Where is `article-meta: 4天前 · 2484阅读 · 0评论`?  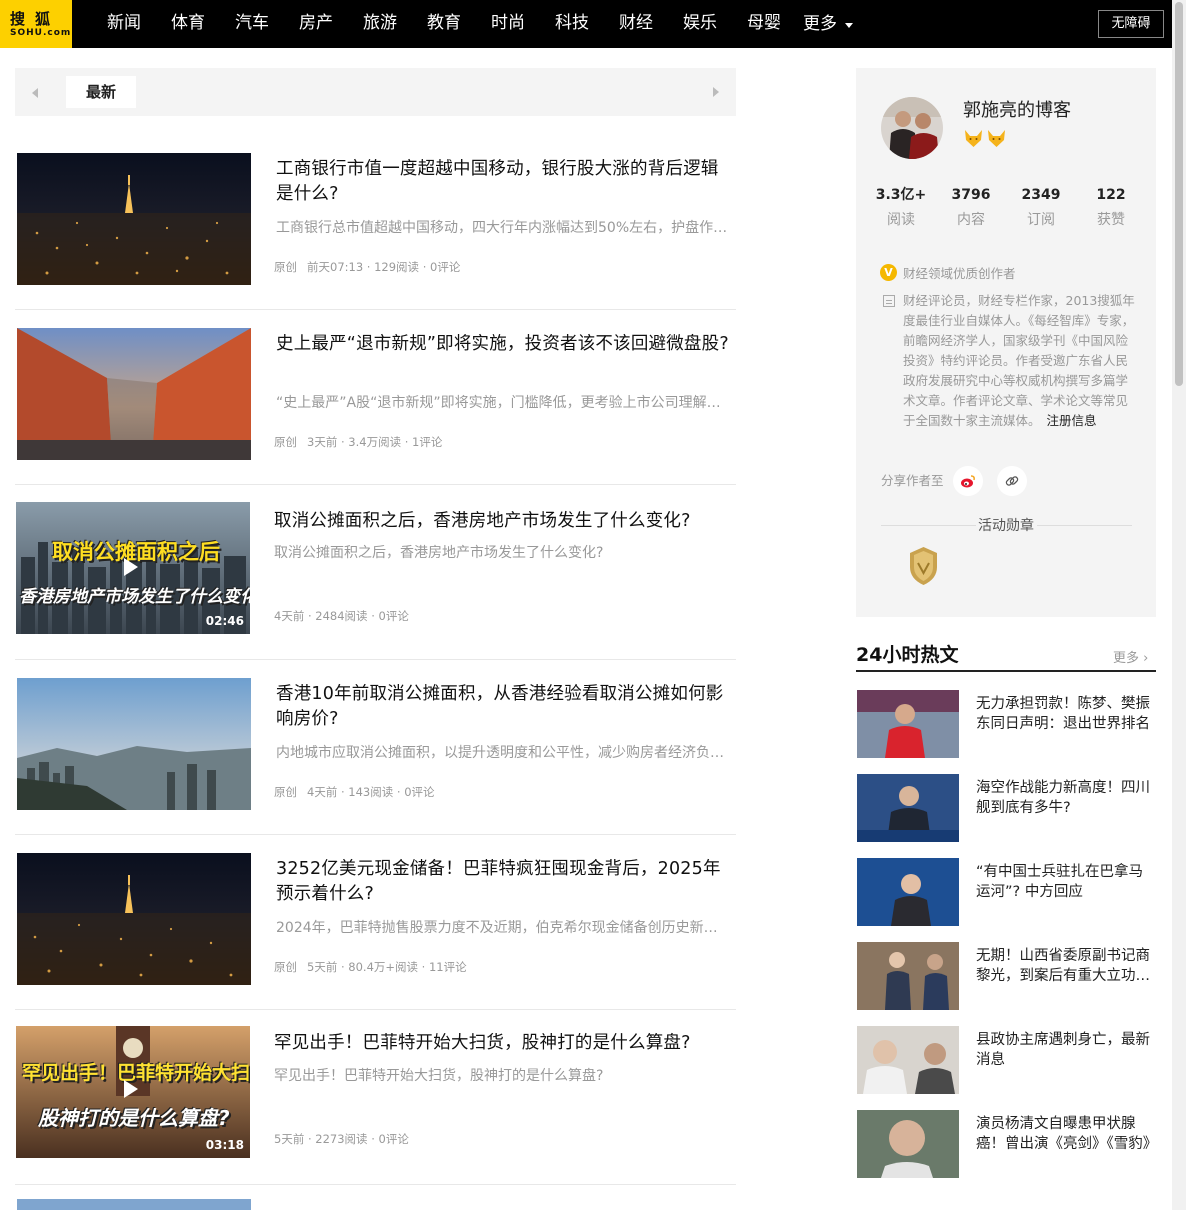 article-meta: 4天前 · 2484阅读 · 0评论 is located at coordinates (341, 616).